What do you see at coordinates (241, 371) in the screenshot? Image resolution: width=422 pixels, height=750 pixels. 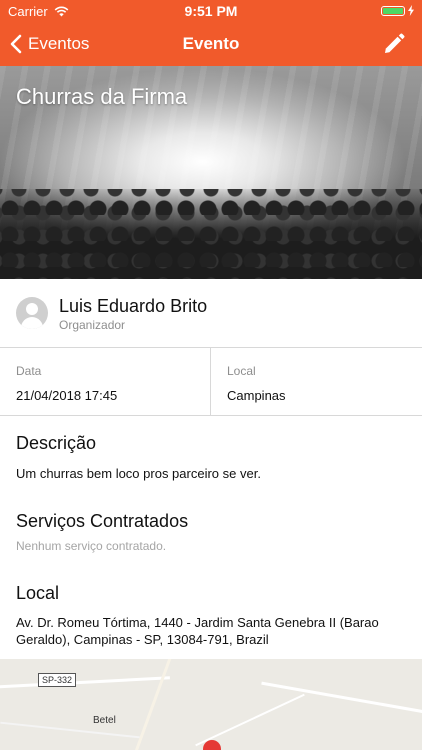 I see `location-label: Local` at bounding box center [241, 371].